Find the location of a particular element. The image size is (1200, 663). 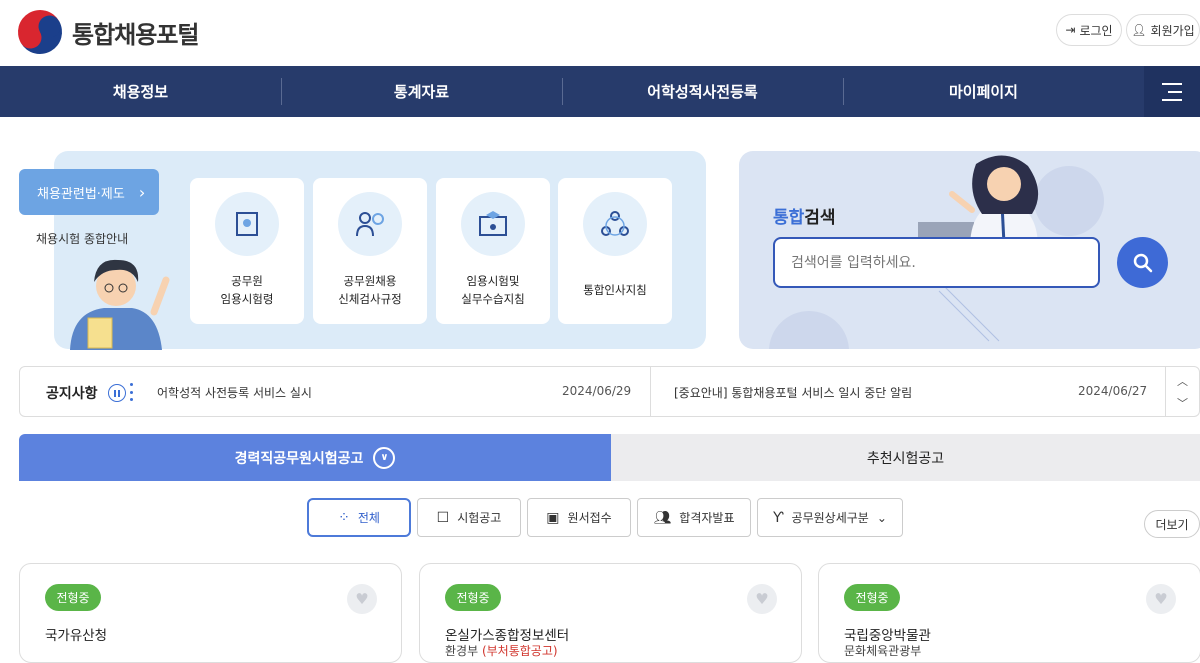

pause-icon is located at coordinates (117, 393).